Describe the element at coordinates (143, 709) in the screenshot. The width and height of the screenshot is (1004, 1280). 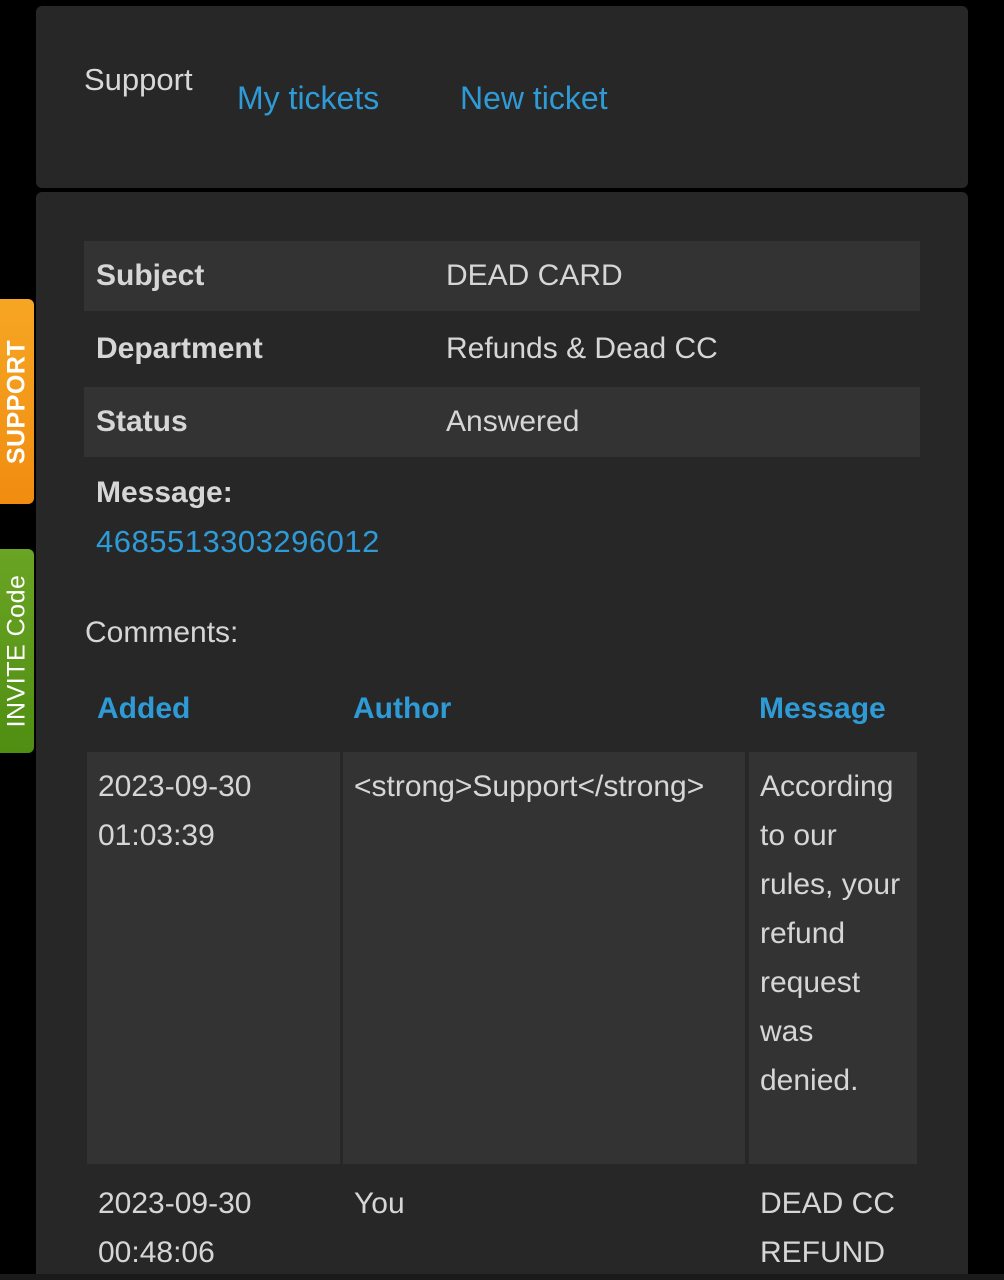
I see `column-header-added: Added` at that location.